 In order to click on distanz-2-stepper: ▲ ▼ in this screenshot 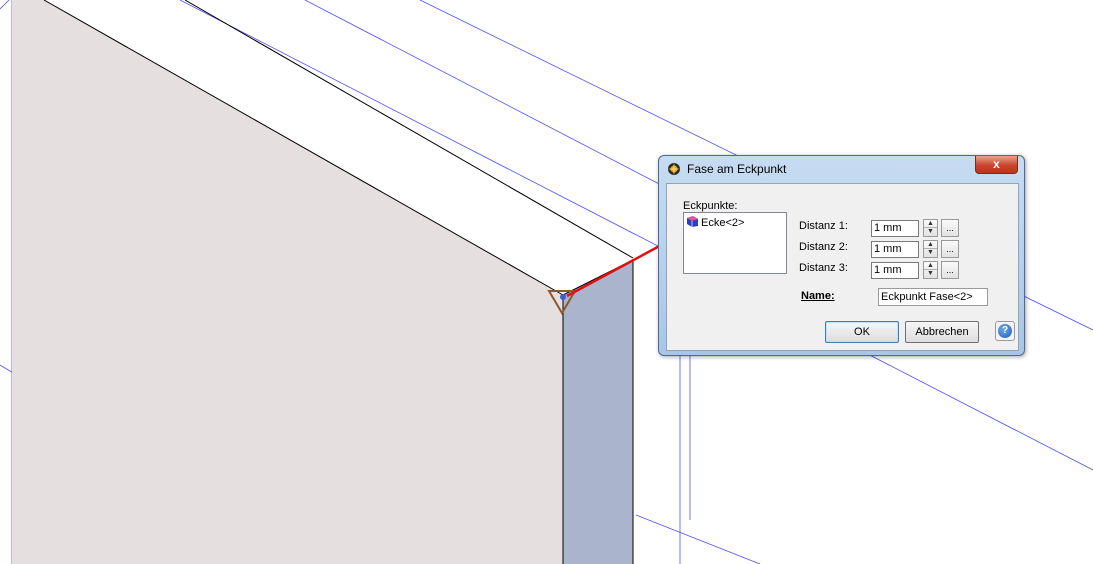, I will do `click(930, 249)`.